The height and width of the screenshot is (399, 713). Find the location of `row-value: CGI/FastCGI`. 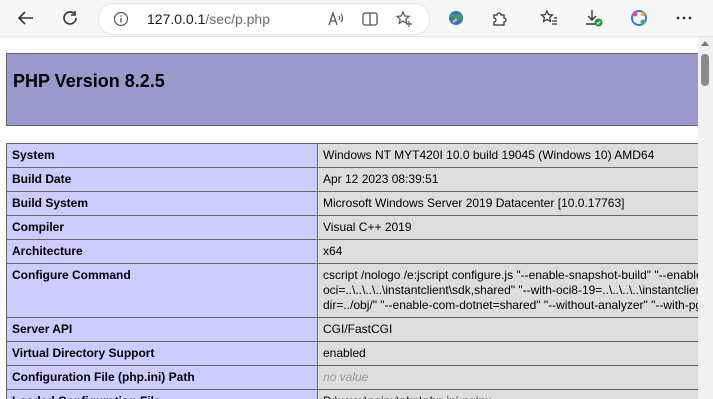

row-value: CGI/FastCGI is located at coordinates (511, 329).